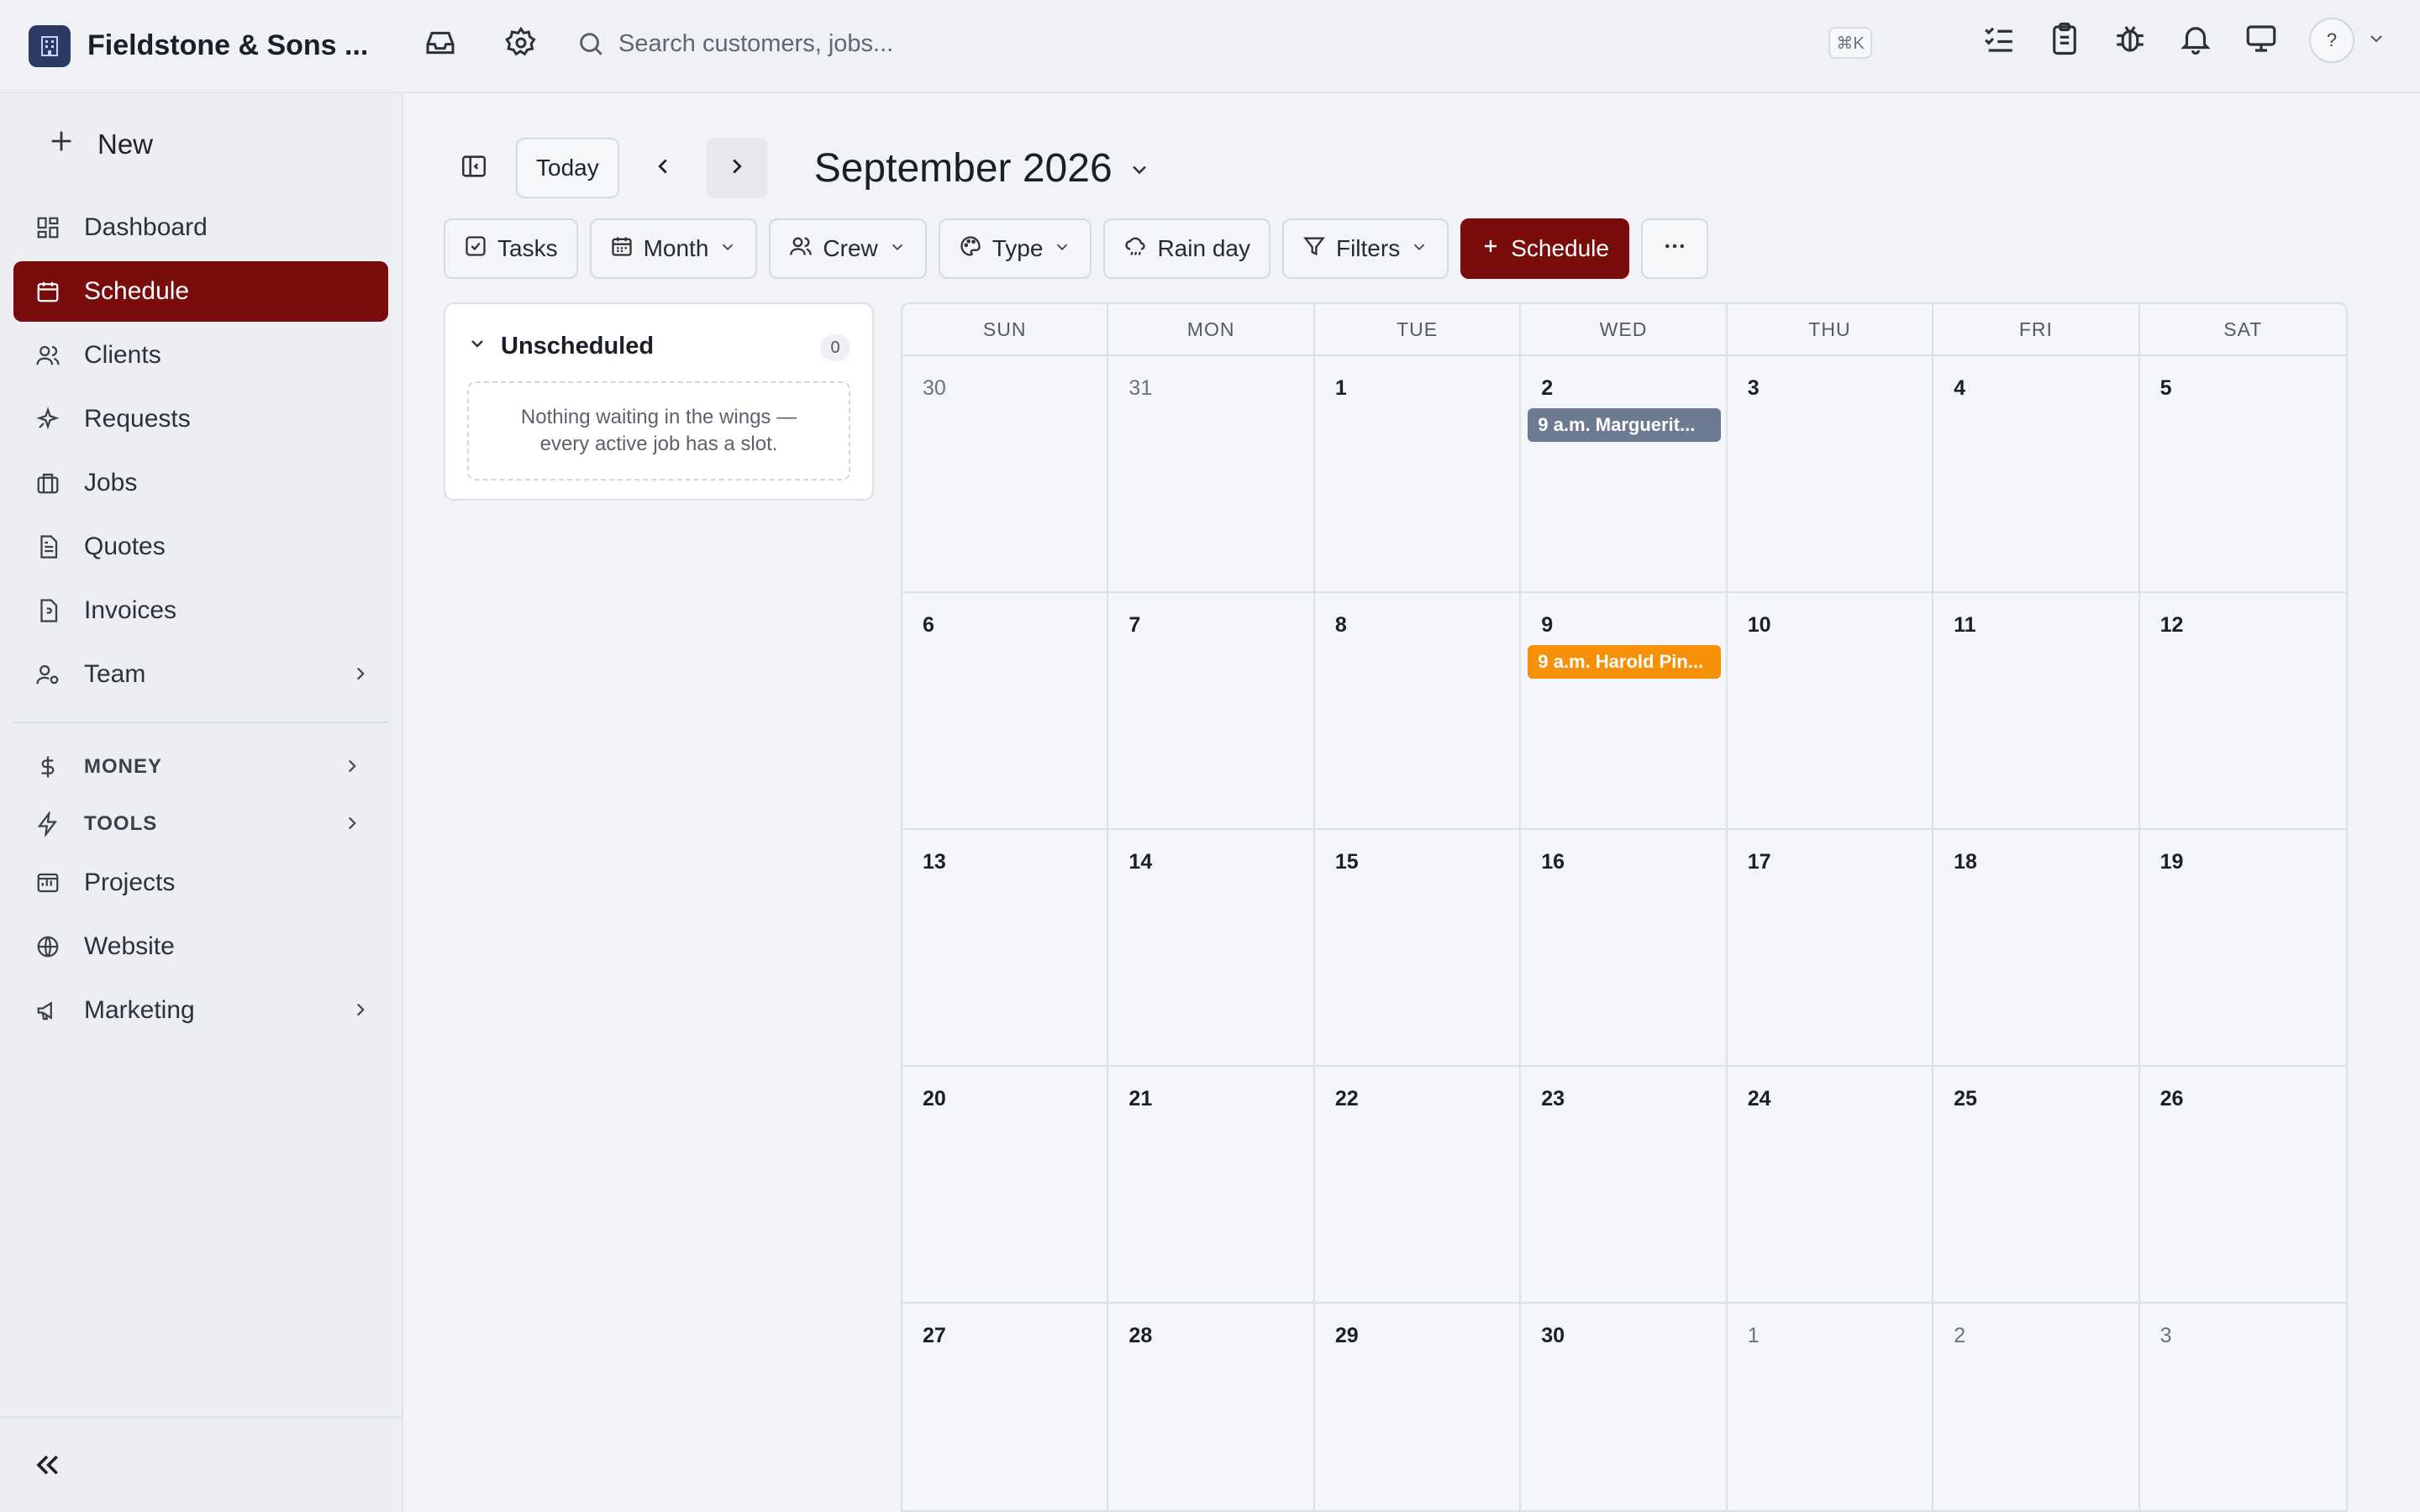 The image size is (2420, 1512). What do you see at coordinates (200, 824) in the screenshot?
I see `sidebar-section-tools: TOOLS` at bounding box center [200, 824].